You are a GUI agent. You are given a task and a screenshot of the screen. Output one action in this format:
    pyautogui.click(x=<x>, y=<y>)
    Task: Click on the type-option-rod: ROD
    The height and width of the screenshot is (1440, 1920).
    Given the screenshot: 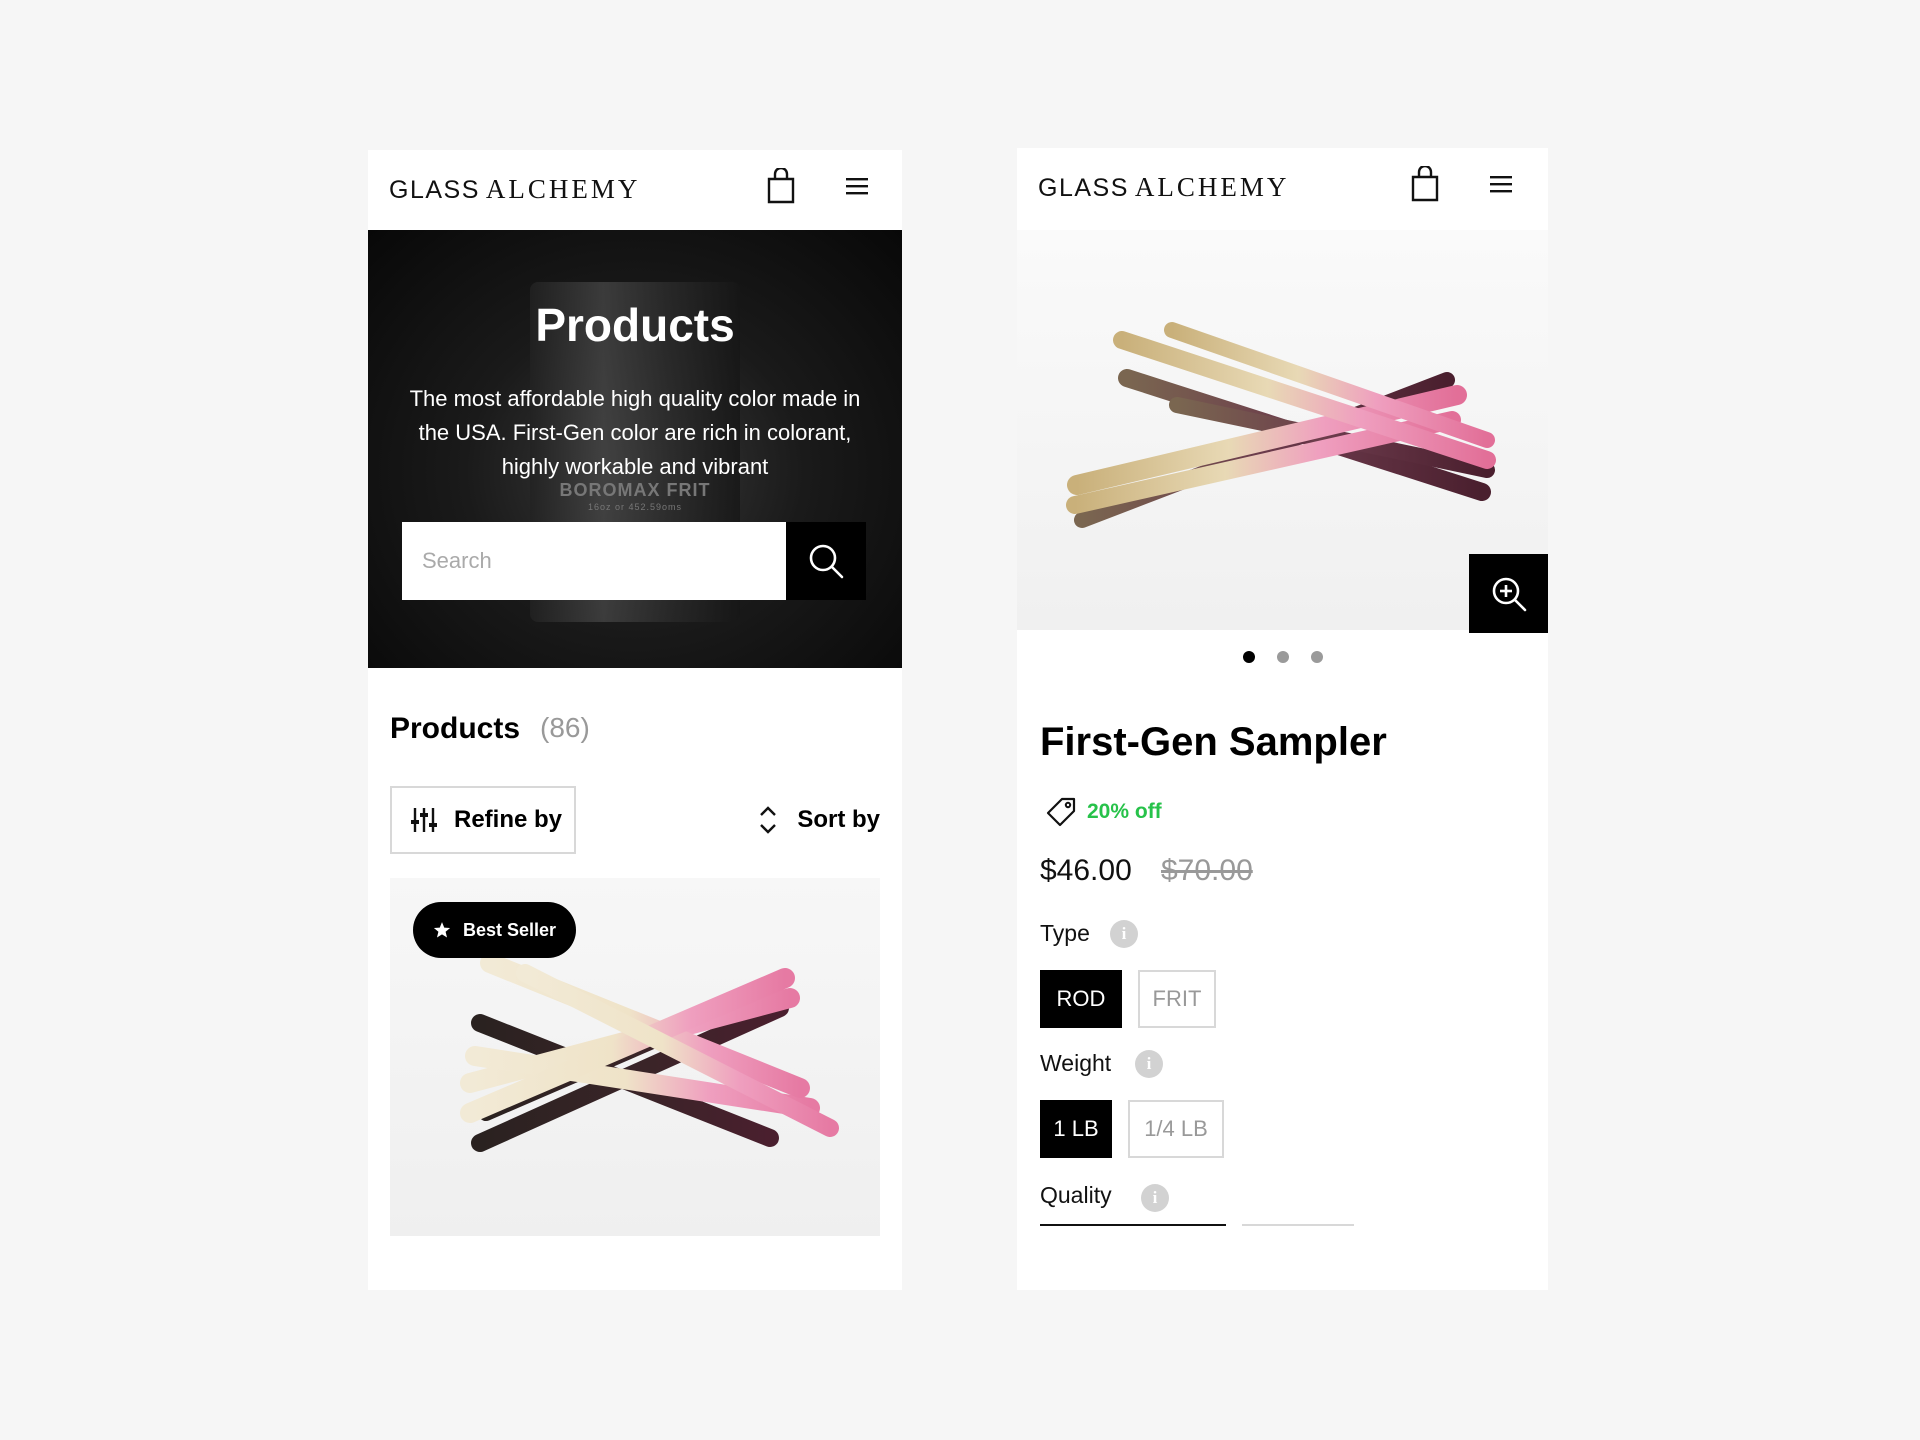 What is the action you would take?
    pyautogui.click(x=1081, y=999)
    